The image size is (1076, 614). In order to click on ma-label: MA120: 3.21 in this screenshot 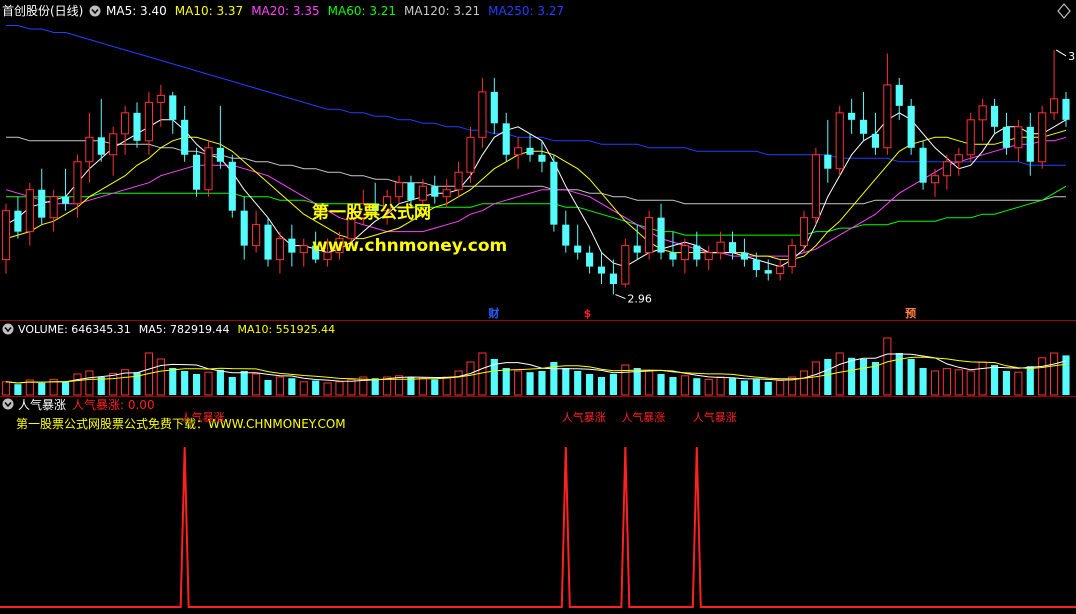, I will do `click(442, 11)`.